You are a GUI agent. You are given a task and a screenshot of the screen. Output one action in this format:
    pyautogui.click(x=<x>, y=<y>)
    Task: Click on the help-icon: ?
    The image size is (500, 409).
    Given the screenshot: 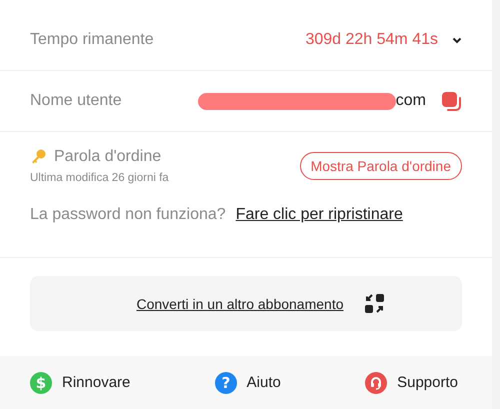 What is the action you would take?
    pyautogui.click(x=225, y=383)
    